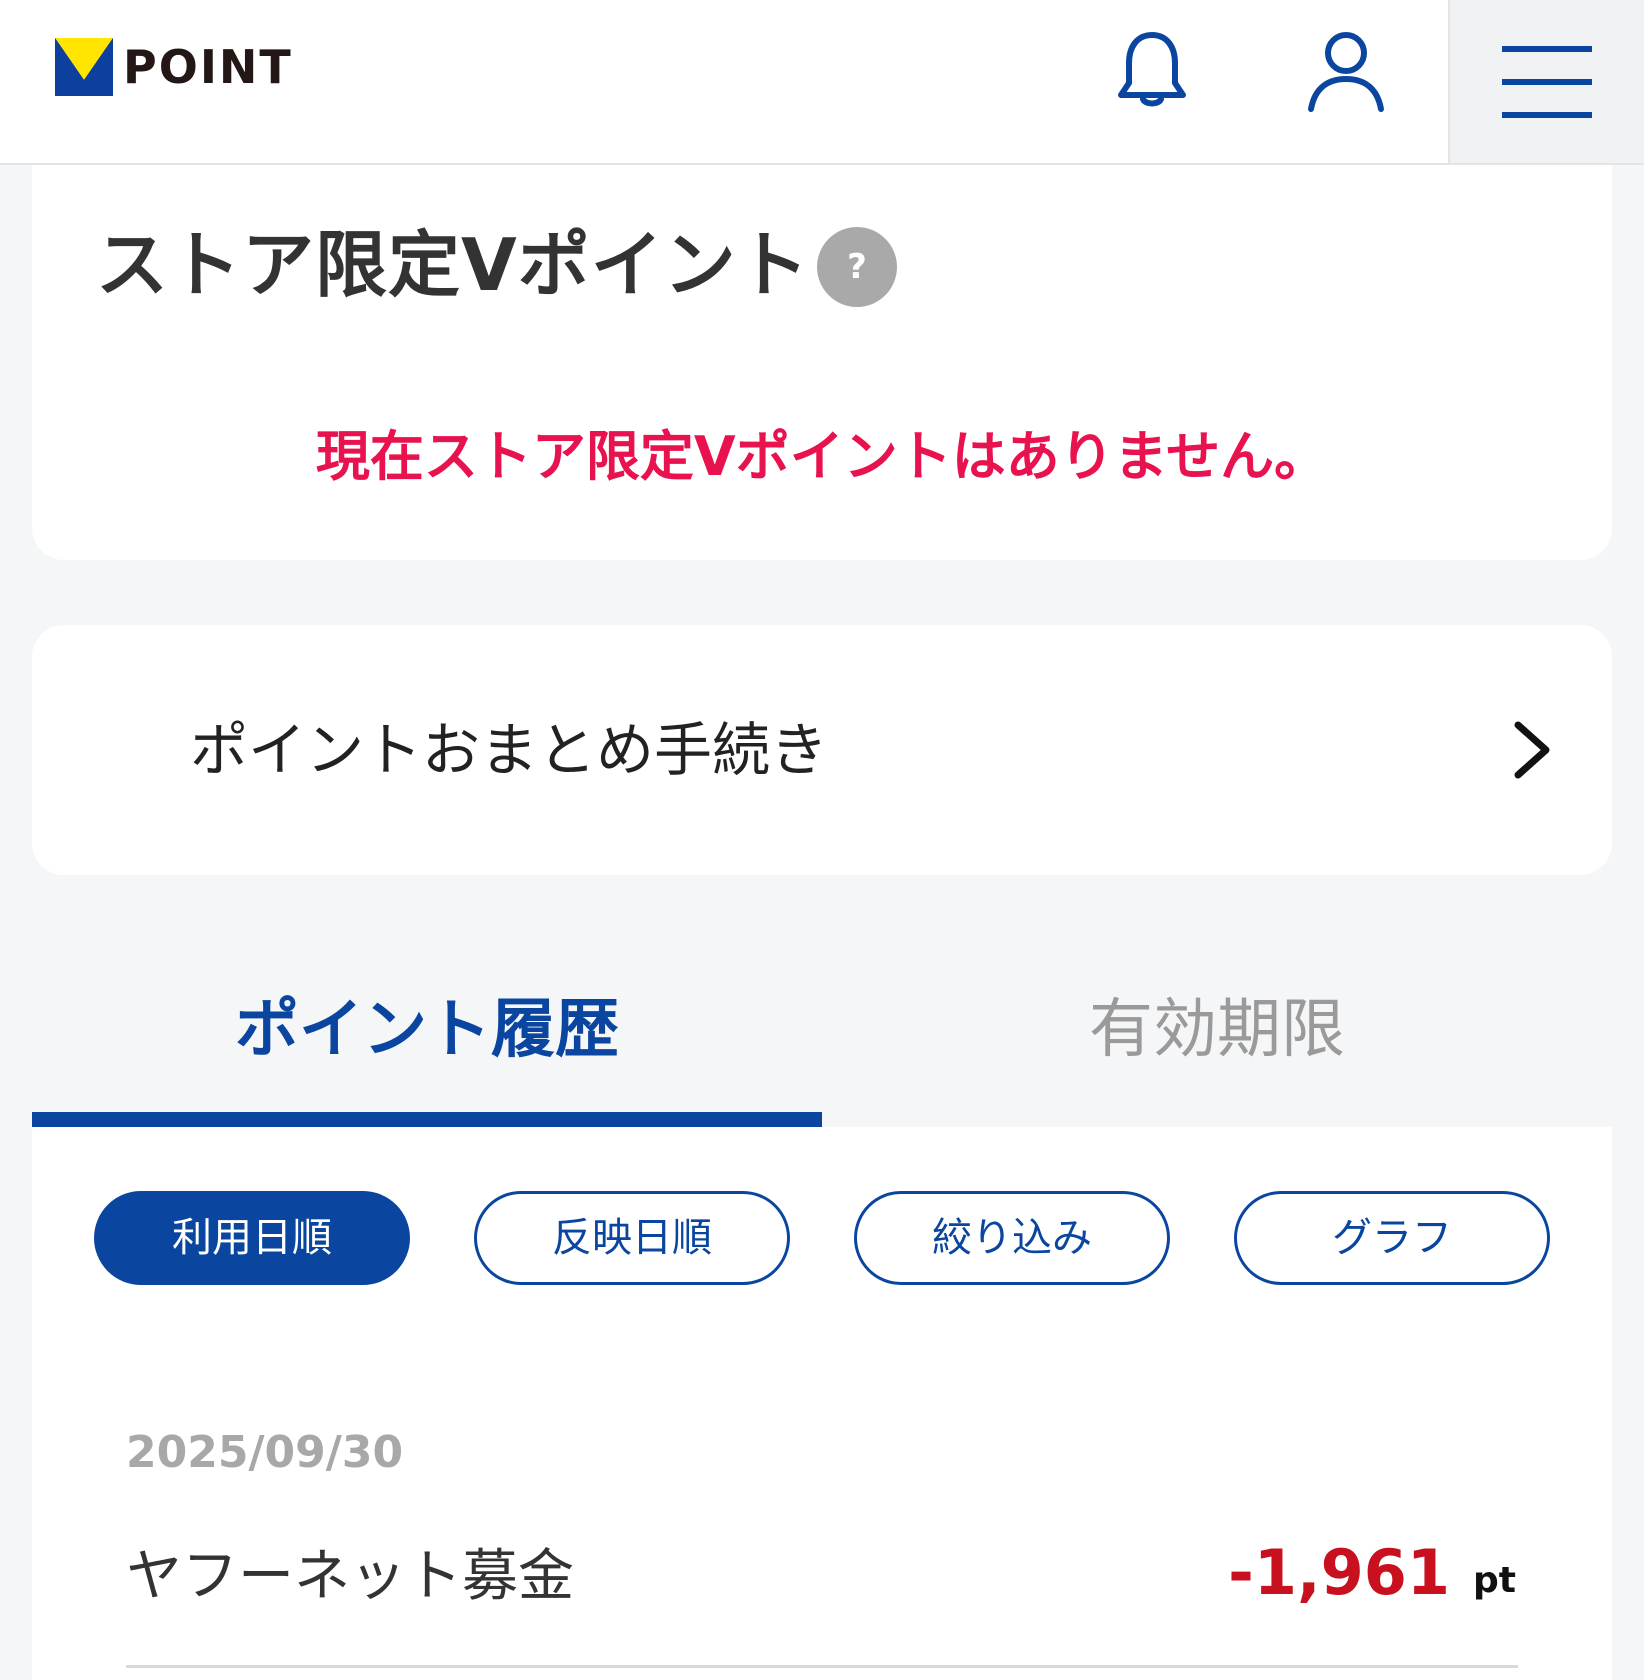 This screenshot has height=1680, width=1644. I want to click on sort-by-reflect-date-button: 反映日順, so click(632, 1238).